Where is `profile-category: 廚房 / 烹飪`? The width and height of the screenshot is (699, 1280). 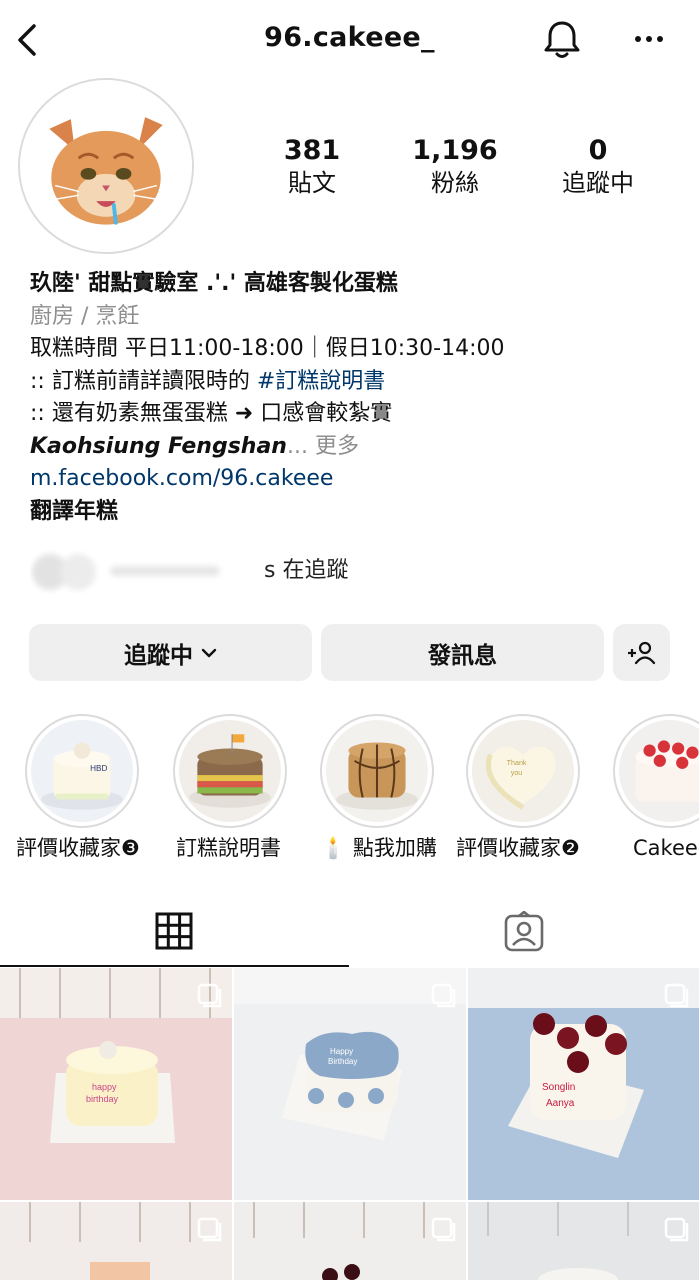 profile-category: 廚房 / 烹飪 is located at coordinates (85, 316).